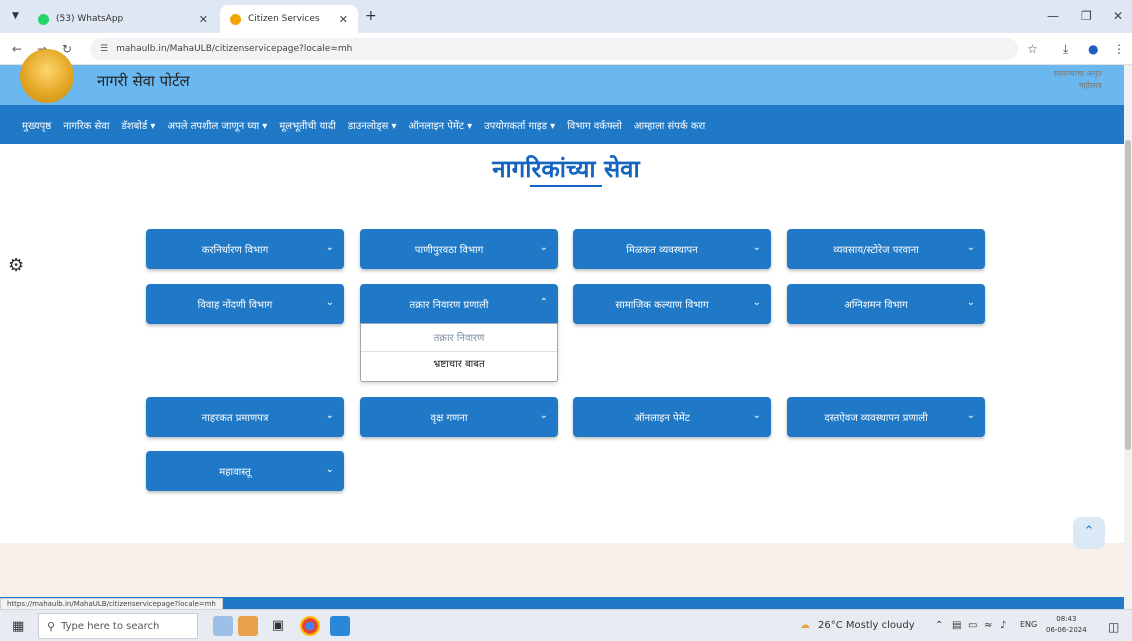  Describe the element at coordinates (51, 626) in the screenshot. I see `search-icon: ⚲` at that location.